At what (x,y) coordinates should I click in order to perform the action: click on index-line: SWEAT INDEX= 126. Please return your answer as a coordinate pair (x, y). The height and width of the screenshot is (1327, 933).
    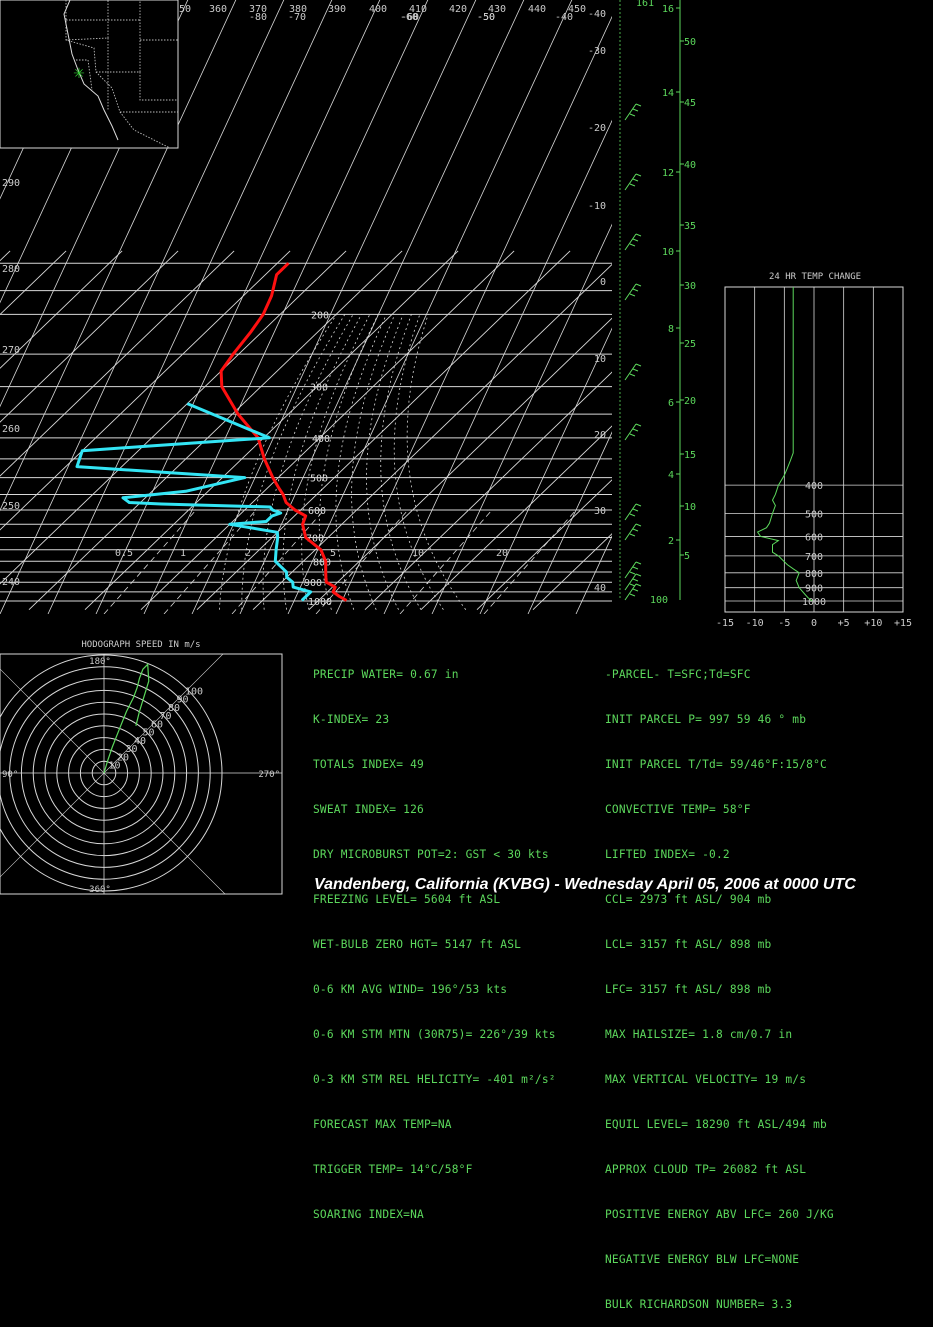
    Looking at the image, I should click on (368, 809).